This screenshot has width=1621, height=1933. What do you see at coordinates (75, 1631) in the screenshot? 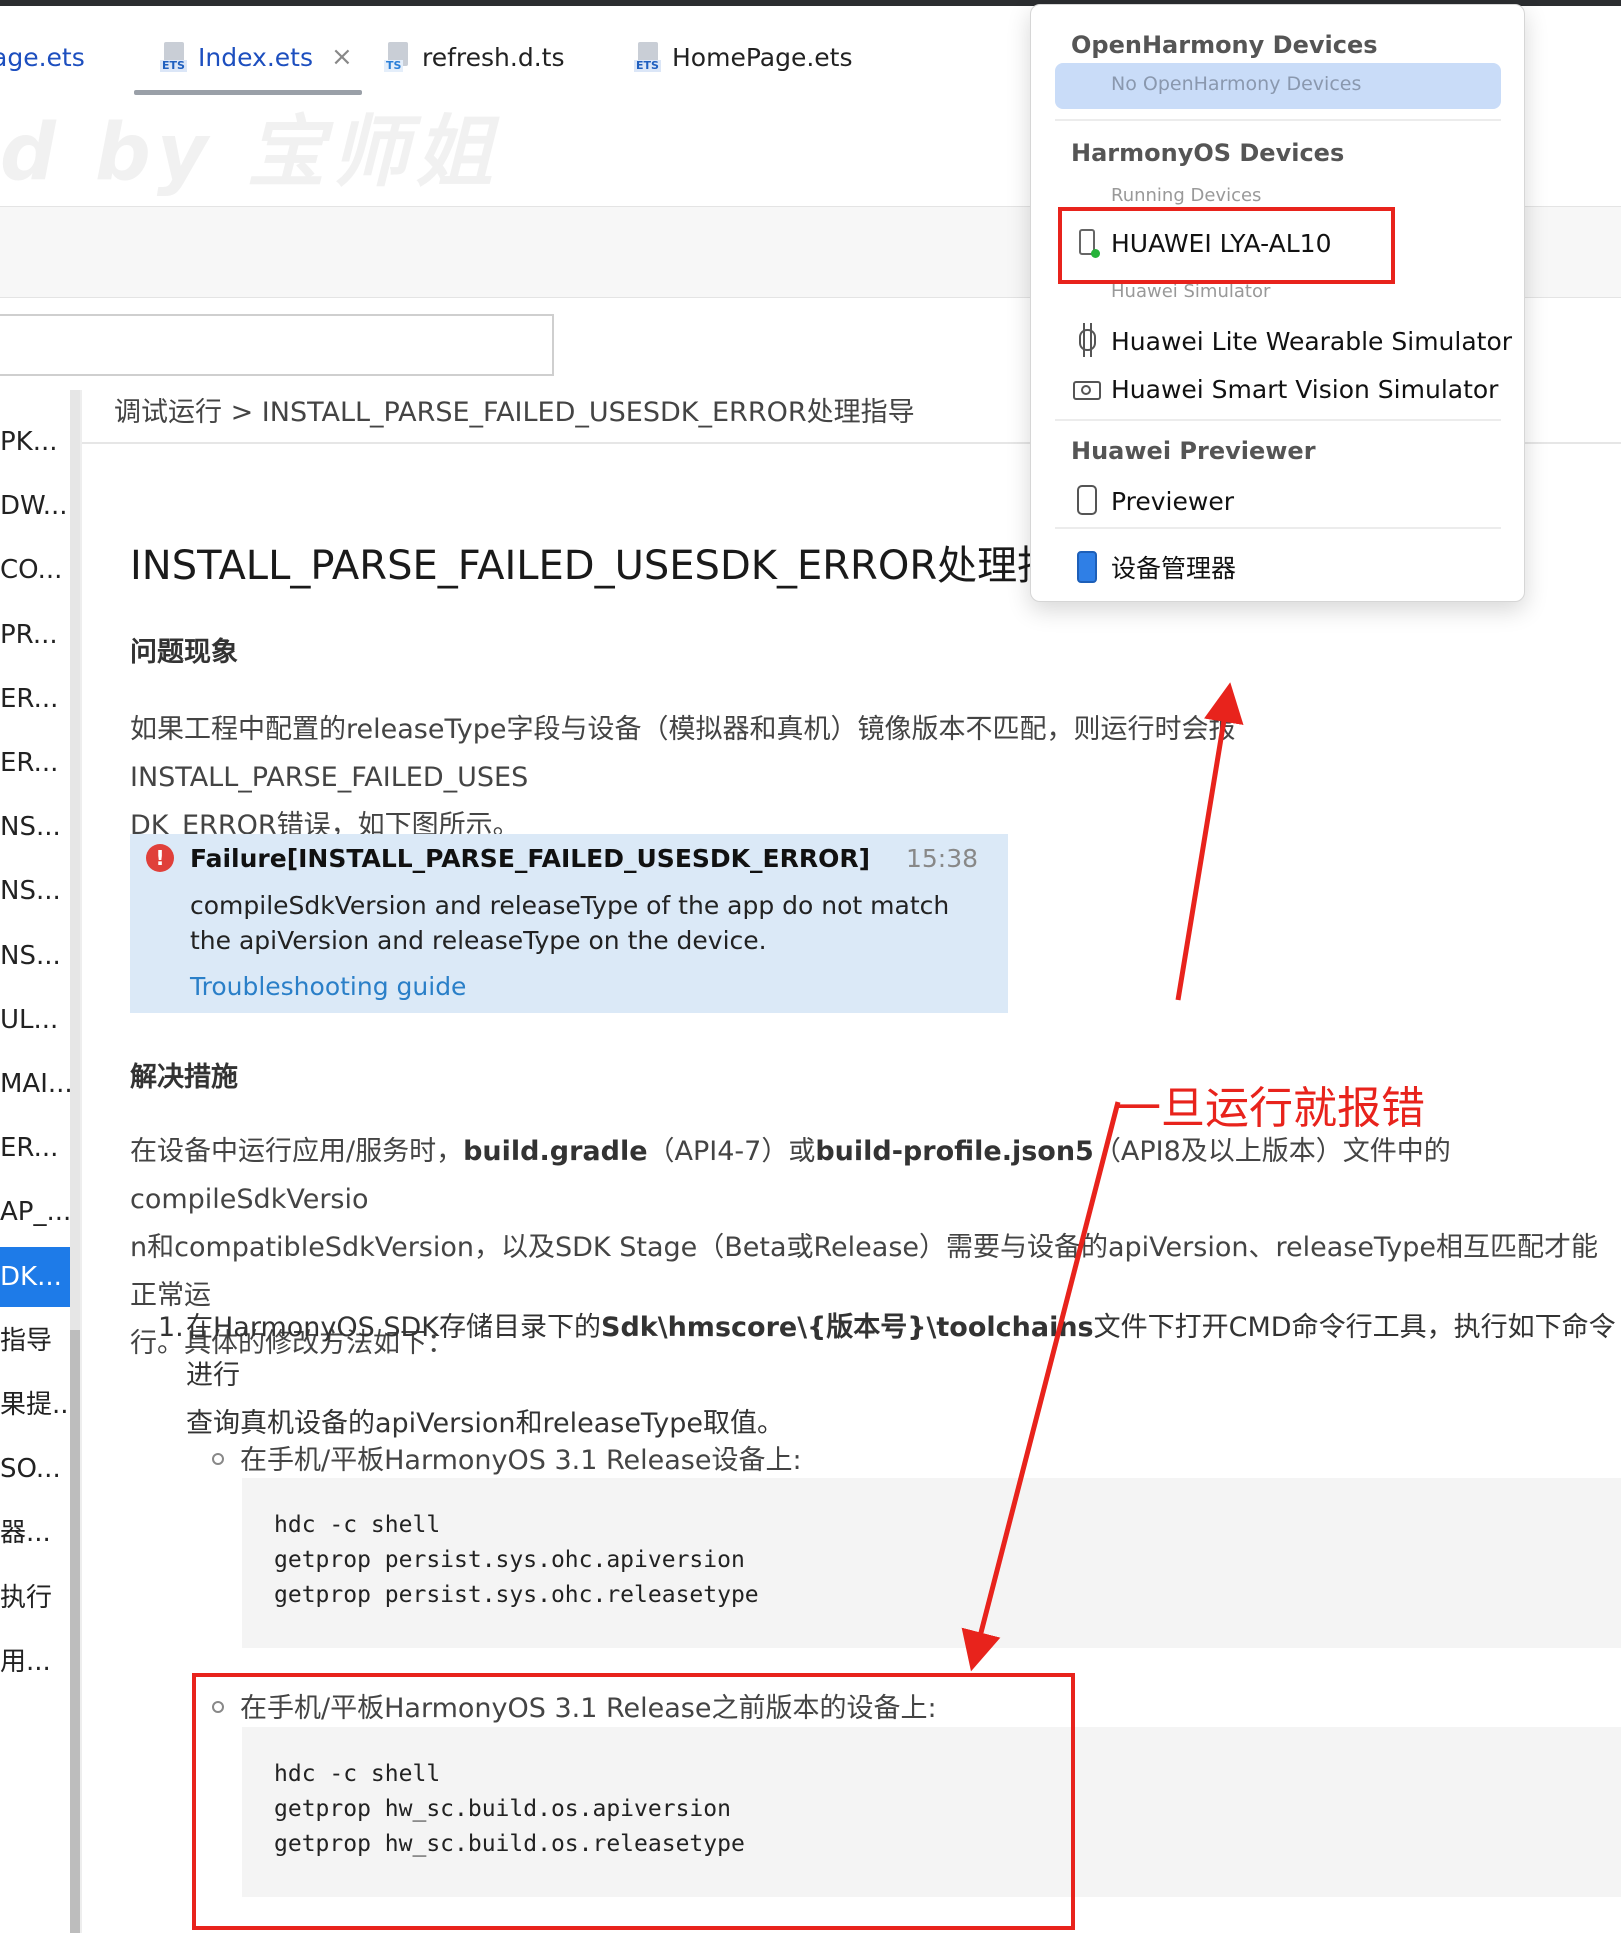
I see `scrollbar-thumb` at bounding box center [75, 1631].